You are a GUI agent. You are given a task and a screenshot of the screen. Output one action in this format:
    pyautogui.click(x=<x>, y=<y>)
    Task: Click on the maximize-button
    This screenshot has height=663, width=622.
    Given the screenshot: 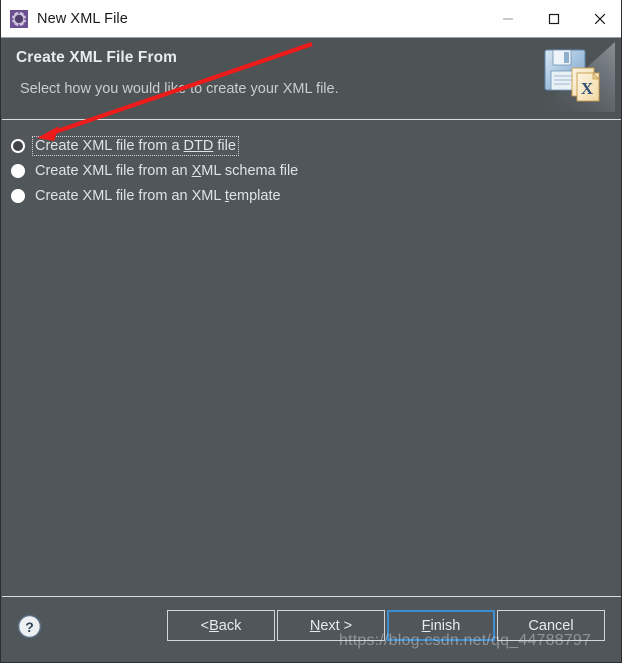 What is the action you would take?
    pyautogui.click(x=554, y=18)
    